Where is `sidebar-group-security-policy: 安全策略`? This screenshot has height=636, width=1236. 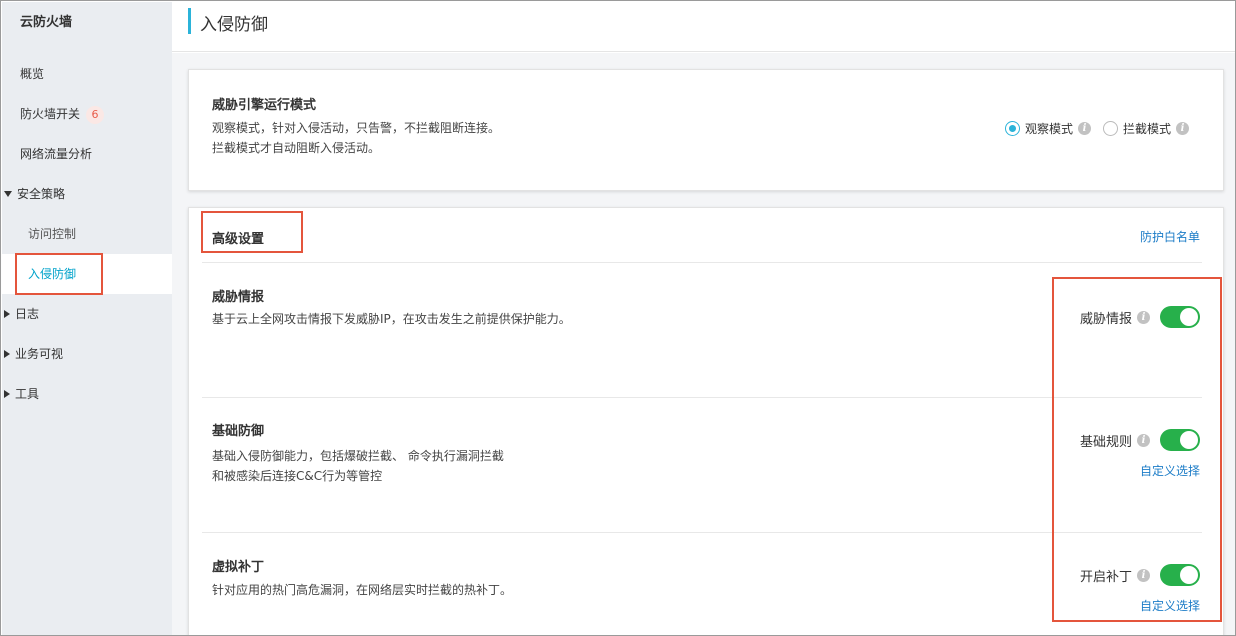
sidebar-group-security-policy: 安全策略 is located at coordinates (87, 194).